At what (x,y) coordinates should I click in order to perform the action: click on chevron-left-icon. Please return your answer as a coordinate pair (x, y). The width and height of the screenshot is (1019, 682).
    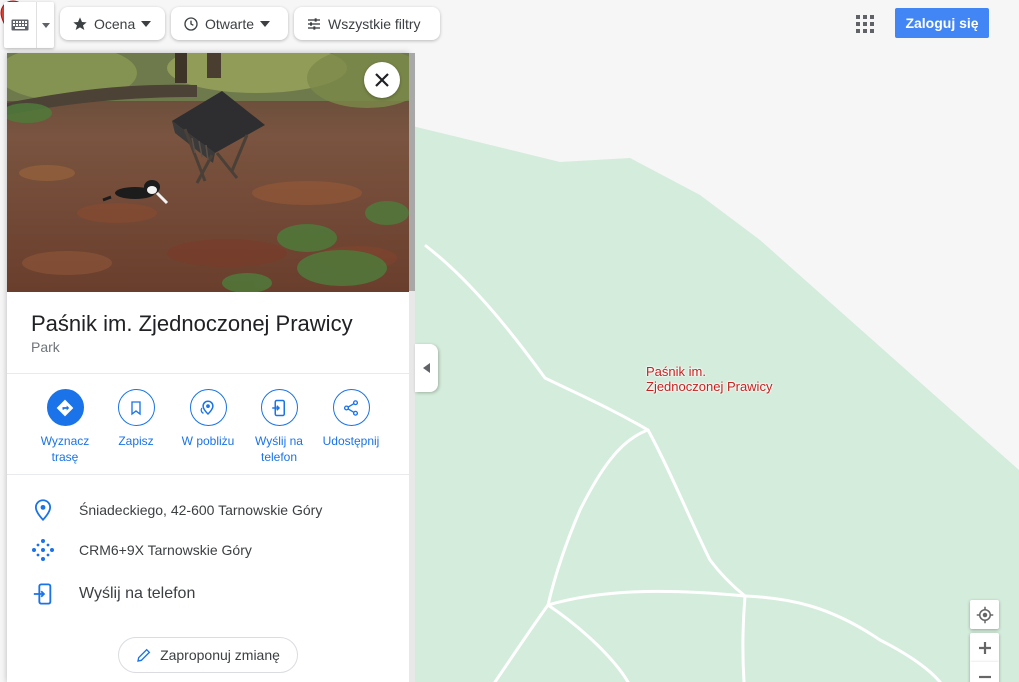
    Looking at the image, I should click on (426, 368).